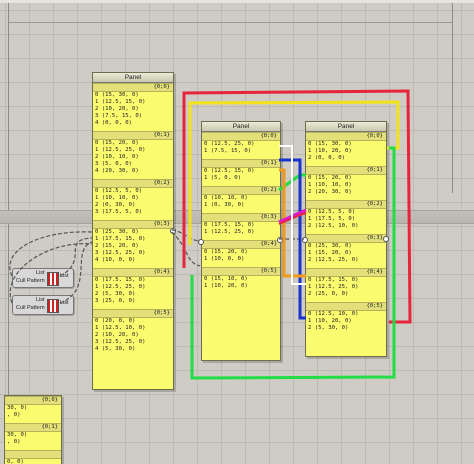  I want to click on panel-item: 1 (12.5, 15, 0), so click(120, 102).